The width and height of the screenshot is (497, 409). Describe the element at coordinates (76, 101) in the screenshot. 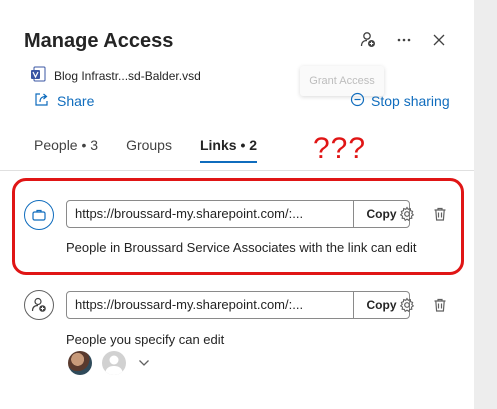

I see `share-label: Share` at that location.